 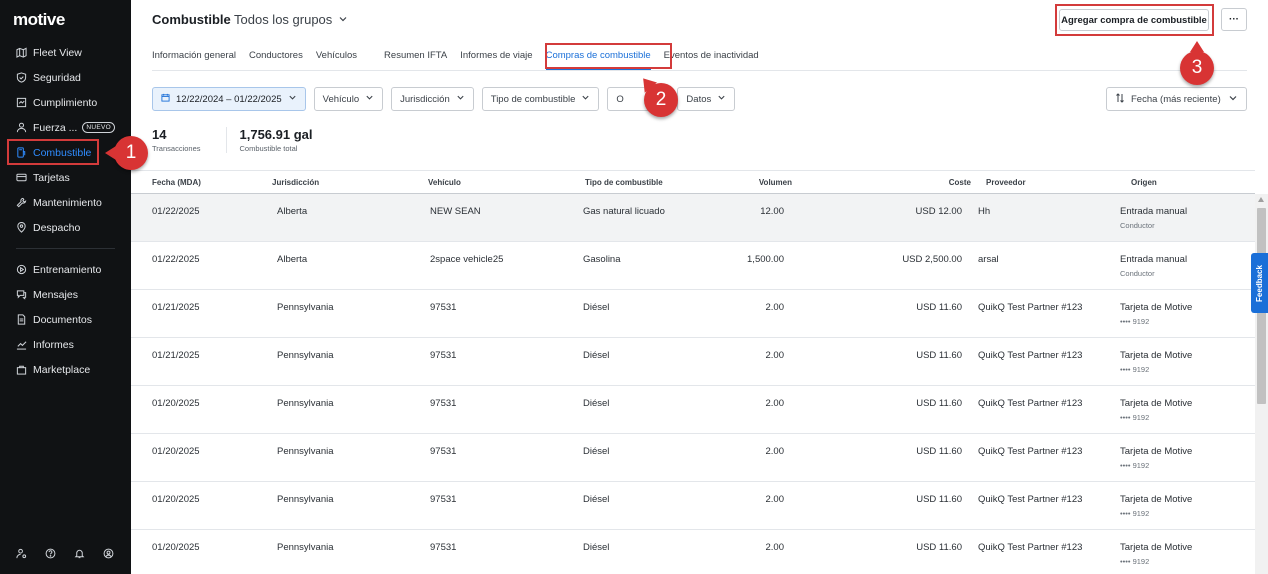 I want to click on cell-origin: Entrada manual Conductor, so click(x=1153, y=266).